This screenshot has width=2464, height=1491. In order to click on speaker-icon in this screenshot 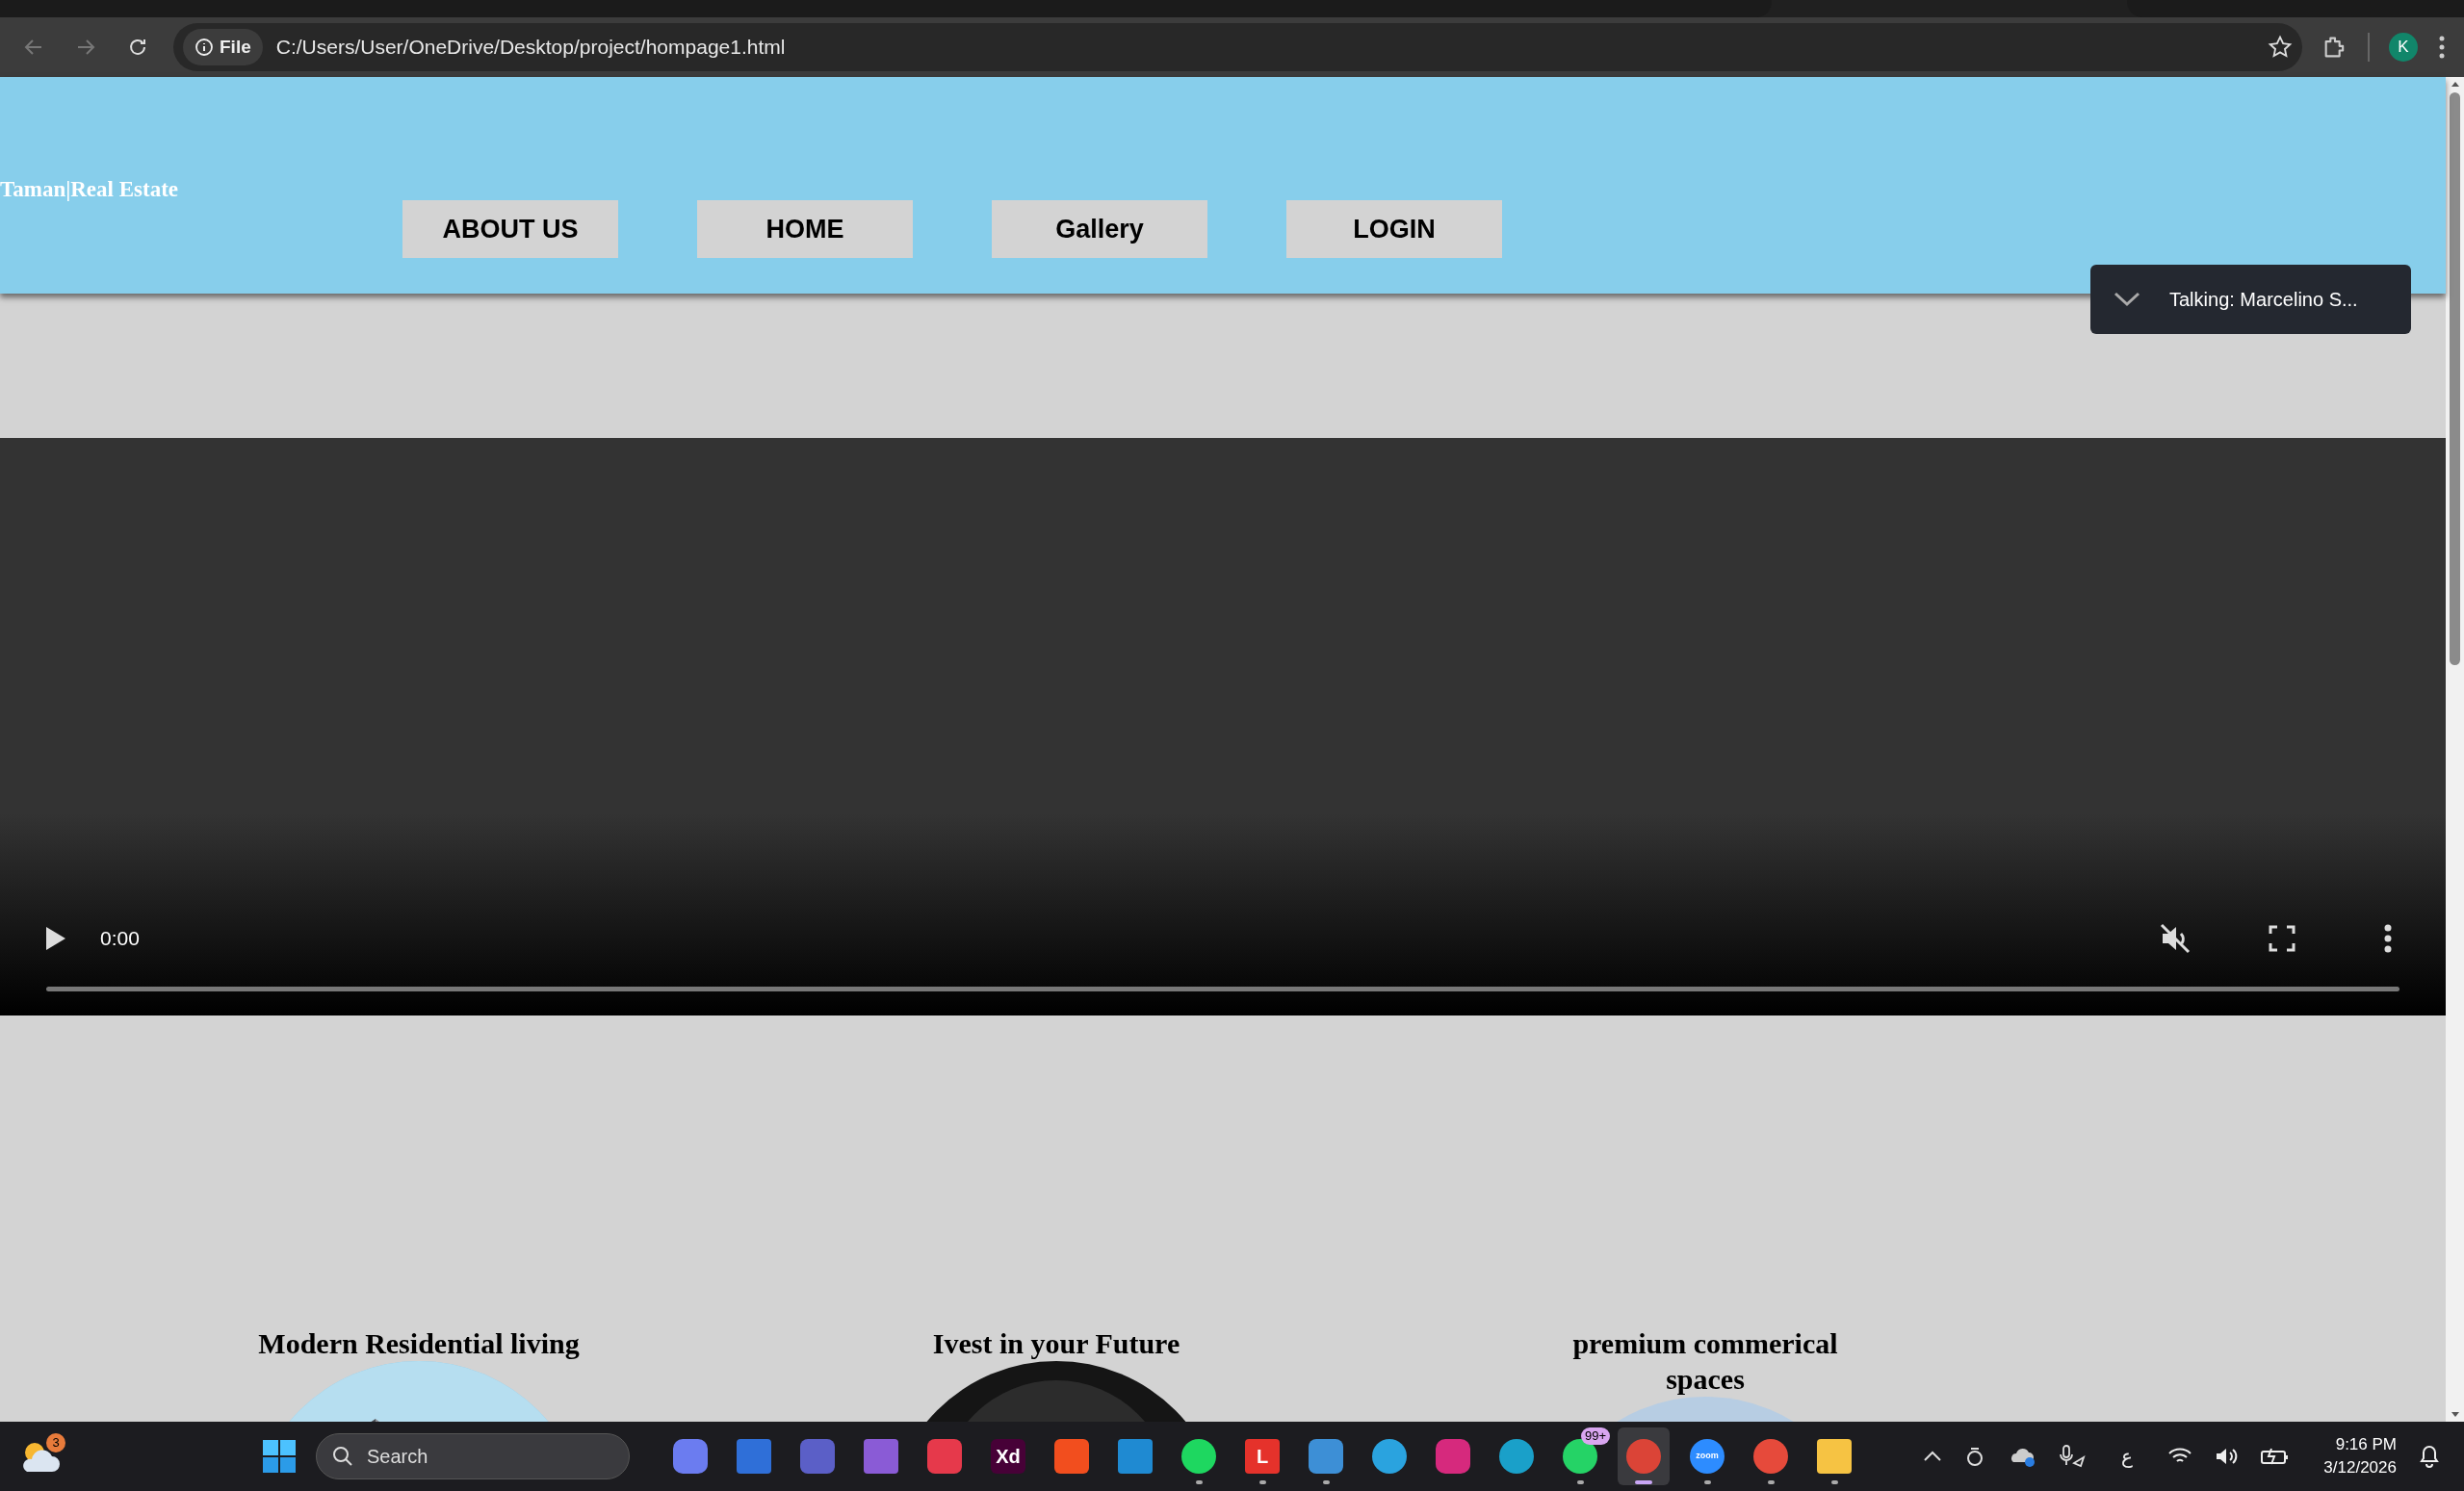, I will do `click(2227, 1456)`.